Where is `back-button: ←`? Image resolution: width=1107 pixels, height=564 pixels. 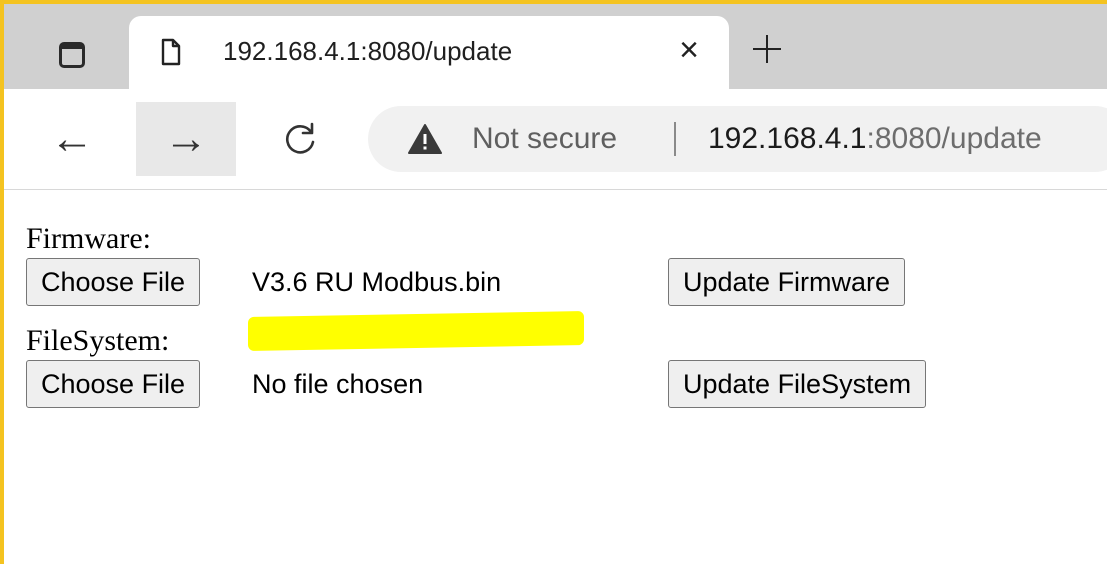
back-button: ← is located at coordinates (72, 139).